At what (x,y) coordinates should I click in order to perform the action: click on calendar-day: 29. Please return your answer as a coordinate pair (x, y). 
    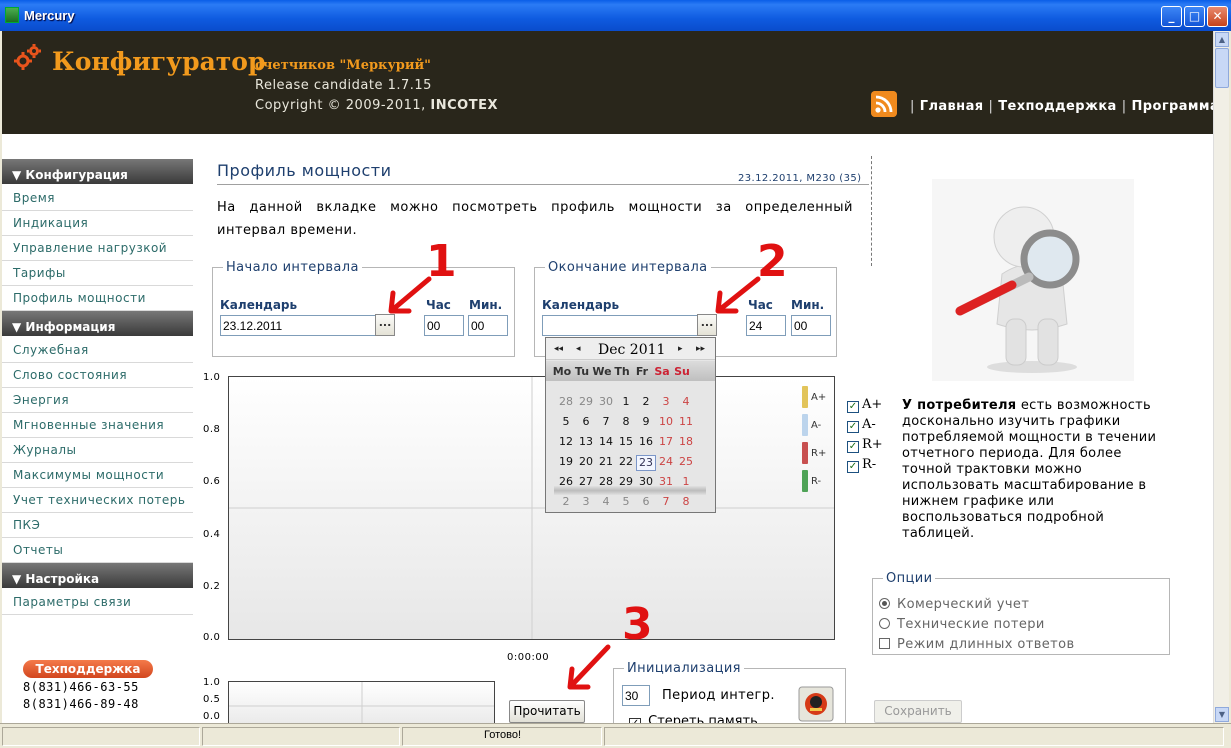
    Looking at the image, I should click on (586, 401).